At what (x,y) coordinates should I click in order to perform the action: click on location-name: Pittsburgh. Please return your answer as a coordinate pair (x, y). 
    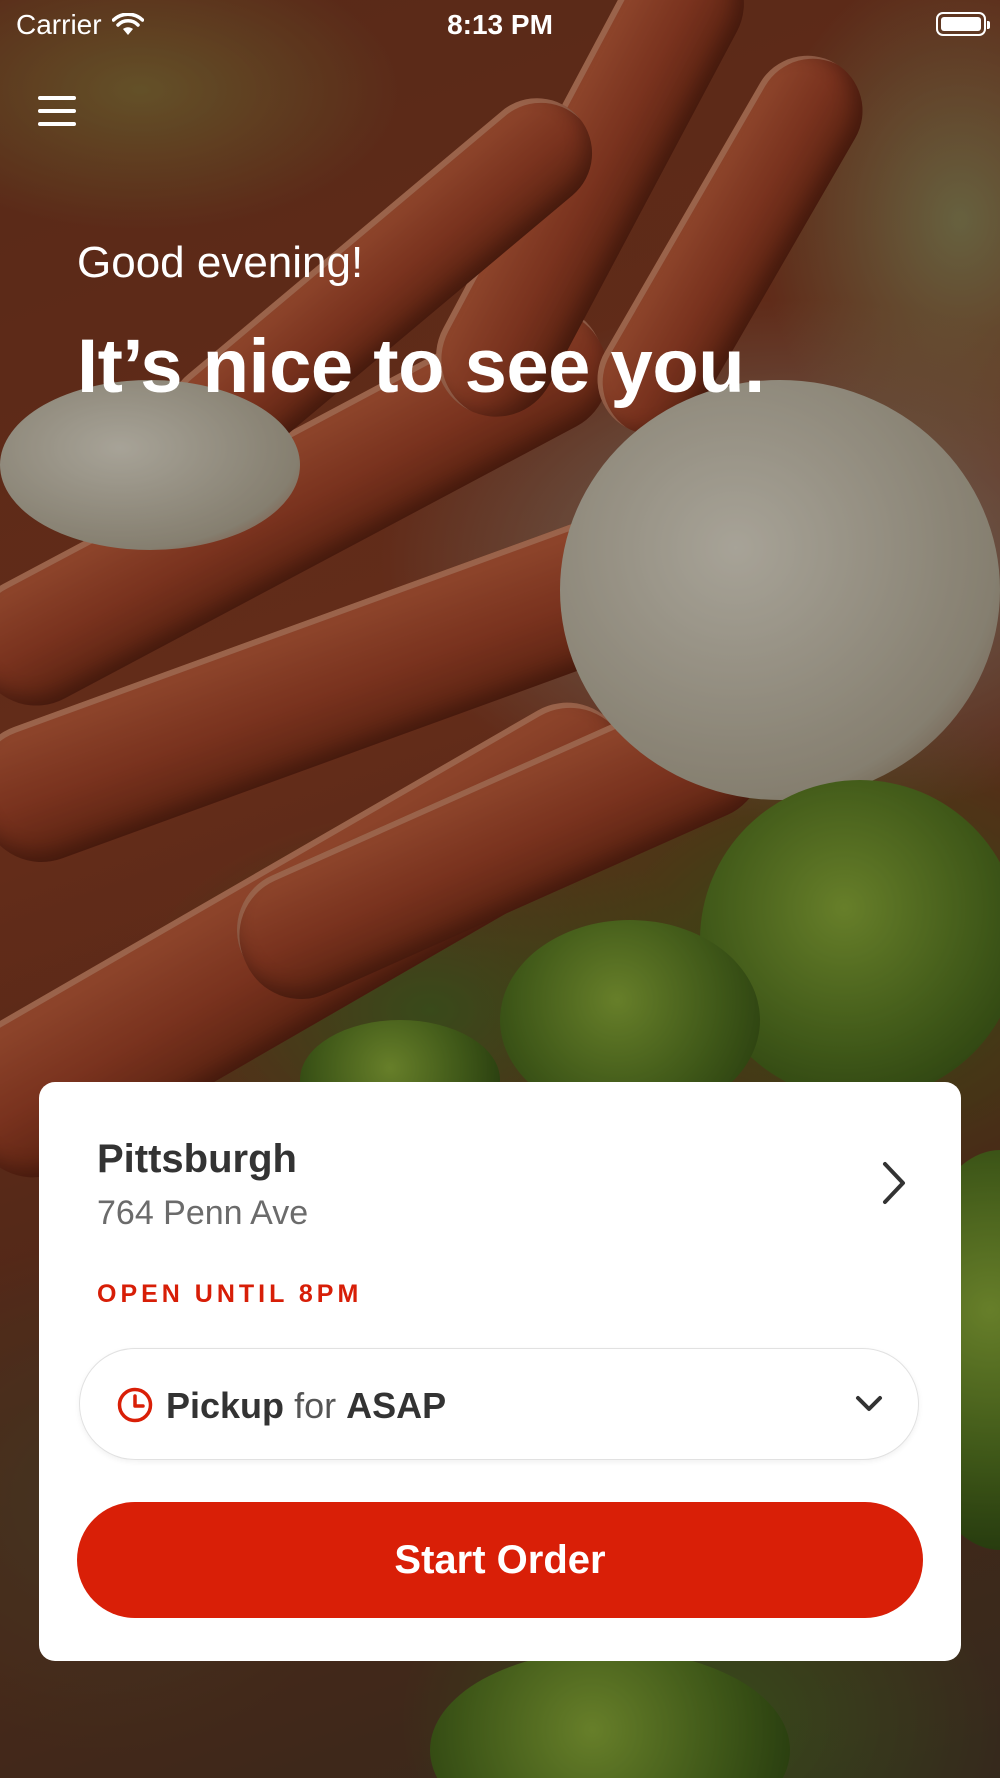
    Looking at the image, I should click on (197, 1159).